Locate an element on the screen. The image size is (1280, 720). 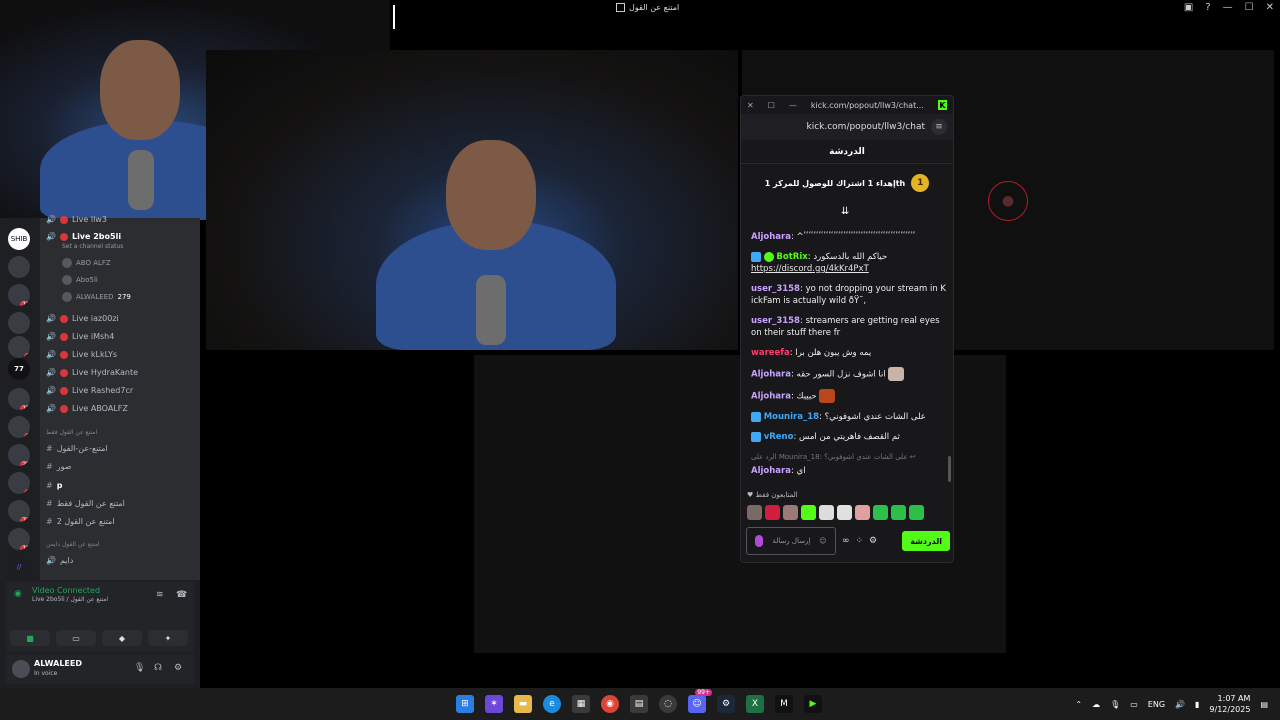
voice-channel: 🔊 Live llw3 is located at coordinates (76, 219).